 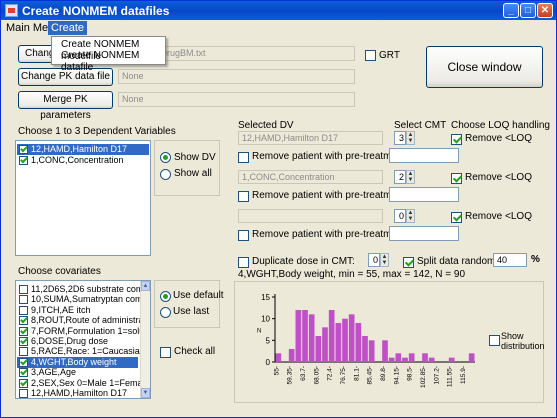 I want to click on y-tick-label: 10, so click(x=265, y=319).